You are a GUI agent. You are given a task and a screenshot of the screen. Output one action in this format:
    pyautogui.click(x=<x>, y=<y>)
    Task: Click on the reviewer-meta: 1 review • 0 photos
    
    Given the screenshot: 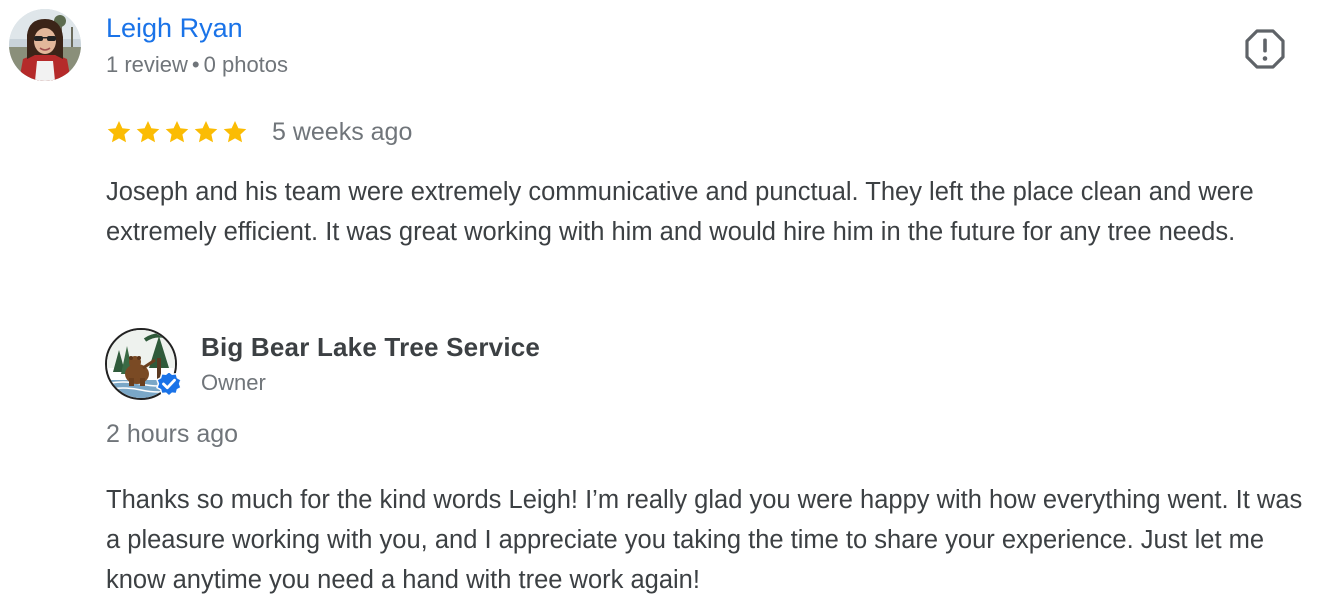 What is the action you would take?
    pyautogui.click(x=197, y=65)
    